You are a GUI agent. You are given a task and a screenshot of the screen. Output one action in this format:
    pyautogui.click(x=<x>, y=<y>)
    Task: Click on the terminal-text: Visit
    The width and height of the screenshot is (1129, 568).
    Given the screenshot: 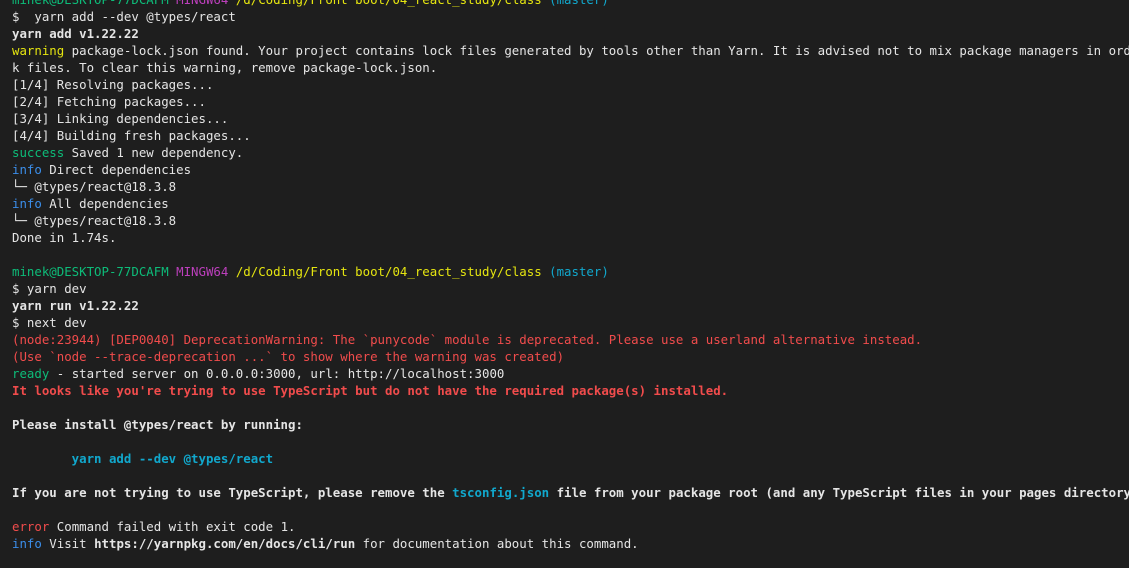 What is the action you would take?
    pyautogui.click(x=68, y=543)
    